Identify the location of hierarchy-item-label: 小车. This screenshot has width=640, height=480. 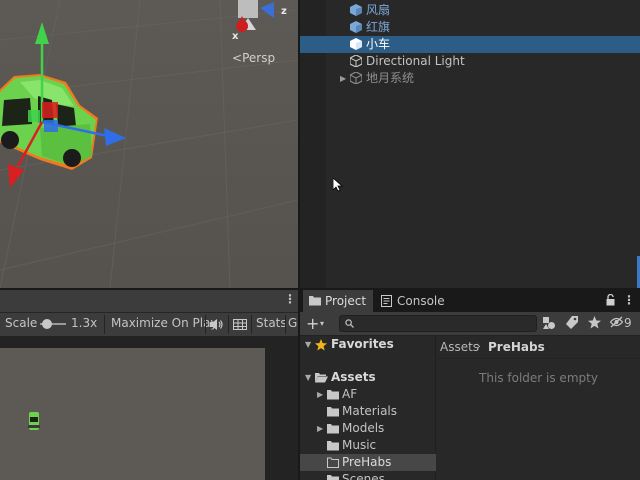
(378, 44).